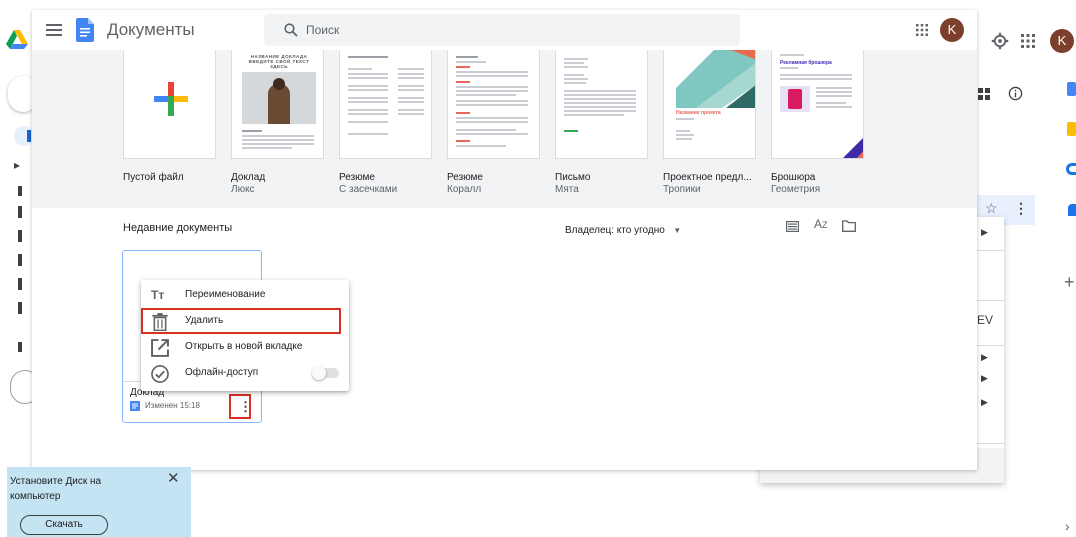  I want to click on offline-toggle, so click(325, 373).